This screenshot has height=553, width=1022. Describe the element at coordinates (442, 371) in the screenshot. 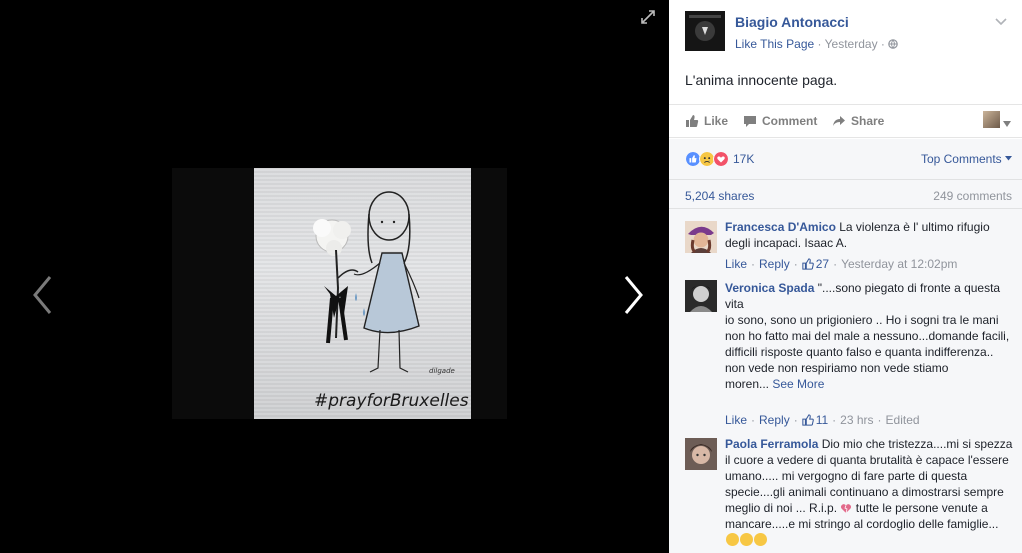

I see `photo-signature: dilgade` at that location.